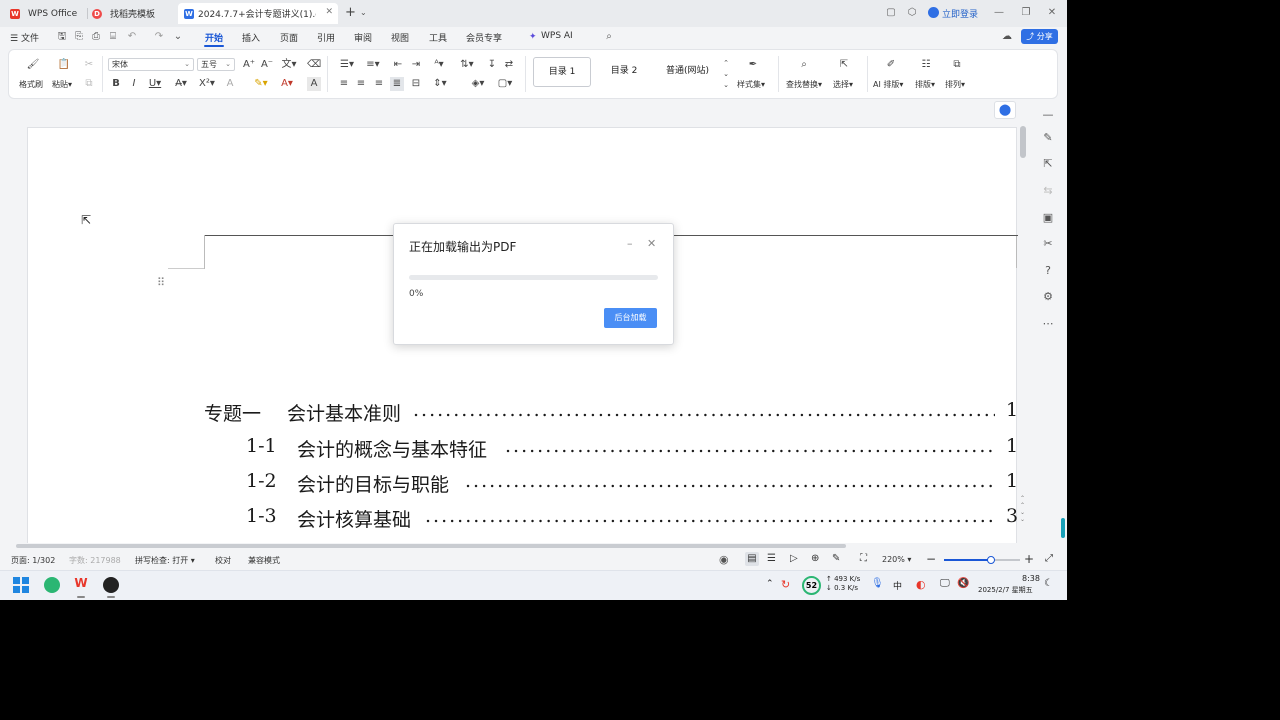 This screenshot has height=720, width=1280. What do you see at coordinates (609, 37) in the screenshot?
I see `search-icon: ⌕` at bounding box center [609, 37].